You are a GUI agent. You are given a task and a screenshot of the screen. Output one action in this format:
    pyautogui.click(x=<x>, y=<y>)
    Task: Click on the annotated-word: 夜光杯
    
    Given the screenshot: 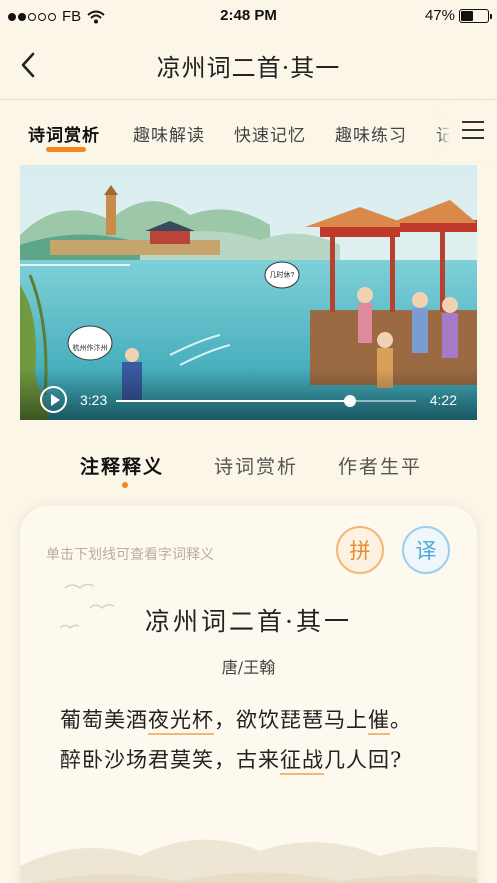 What is the action you would take?
    pyautogui.click(x=181, y=721)
    